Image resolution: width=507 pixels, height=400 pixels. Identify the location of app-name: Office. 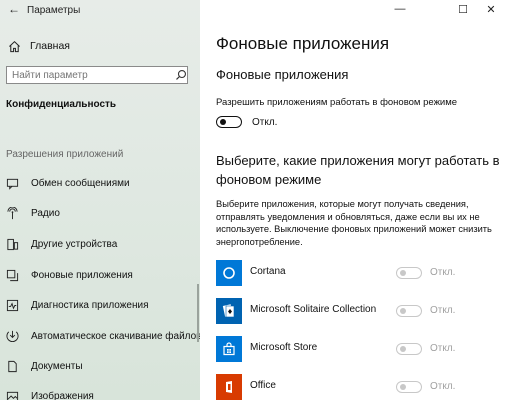
(263, 385).